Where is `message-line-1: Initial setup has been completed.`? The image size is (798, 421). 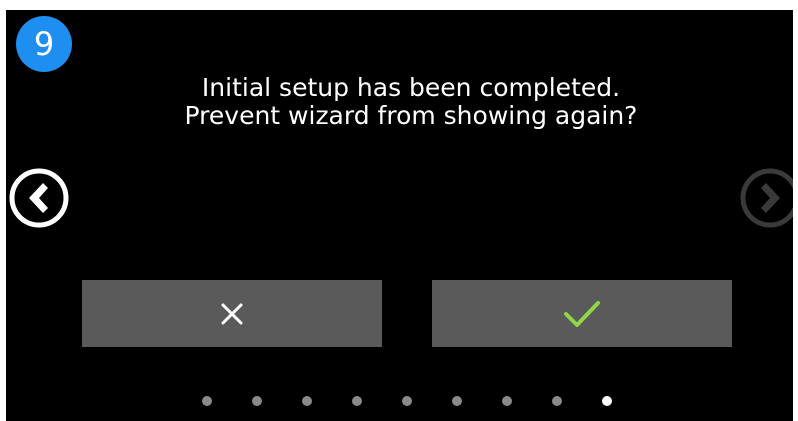 message-line-1: Initial setup has been completed. is located at coordinates (411, 87).